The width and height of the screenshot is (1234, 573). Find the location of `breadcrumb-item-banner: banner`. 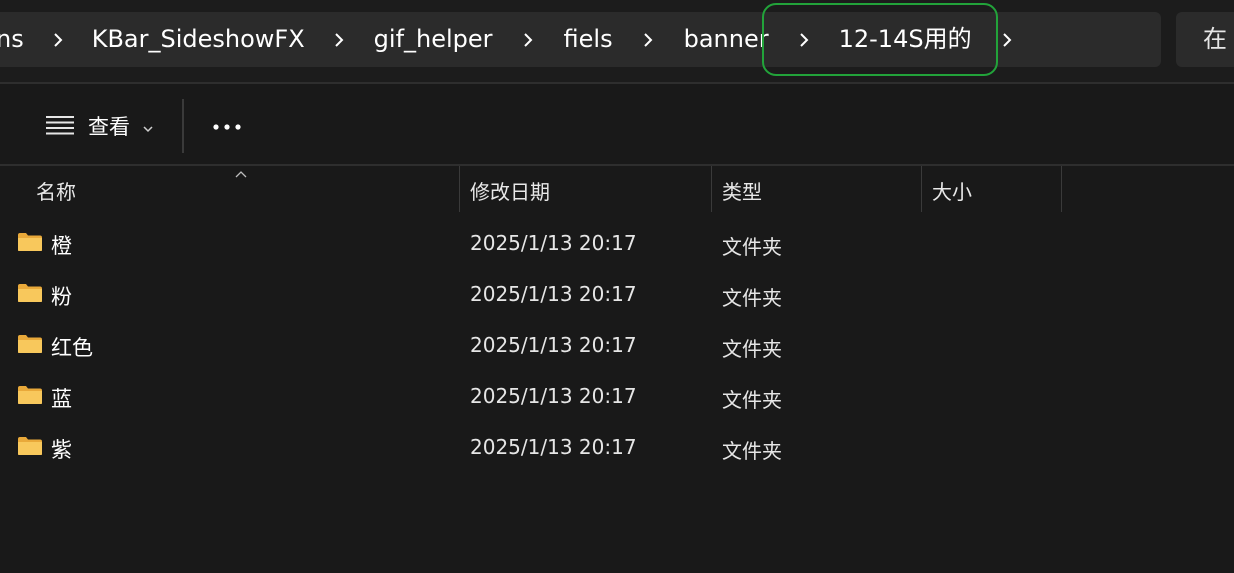

breadcrumb-item-banner: banner is located at coordinates (726, 39).